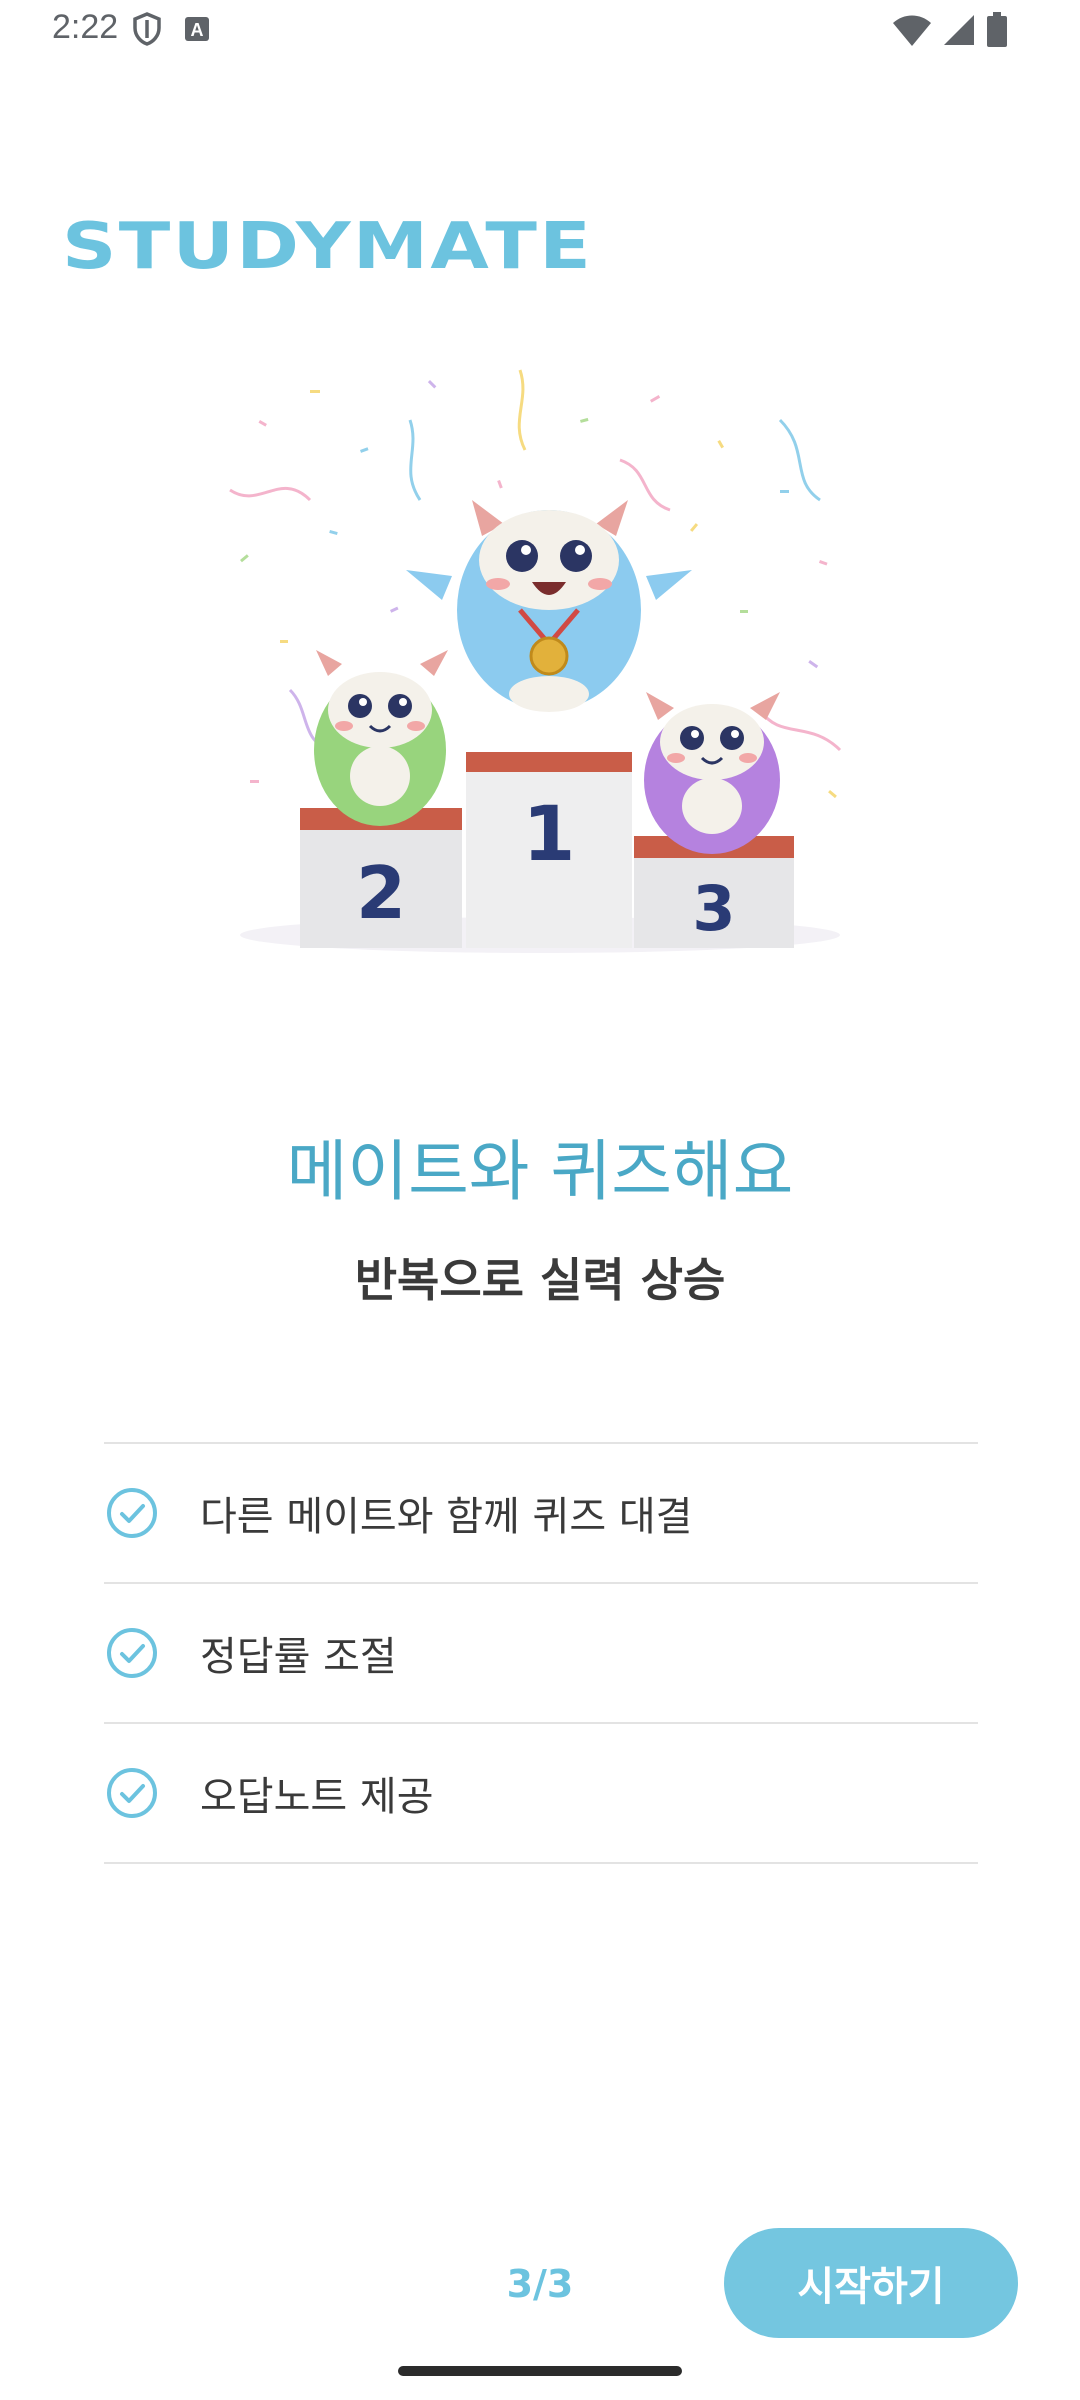  Describe the element at coordinates (871, 2283) in the screenshot. I see `start-button: 시작하기` at that location.